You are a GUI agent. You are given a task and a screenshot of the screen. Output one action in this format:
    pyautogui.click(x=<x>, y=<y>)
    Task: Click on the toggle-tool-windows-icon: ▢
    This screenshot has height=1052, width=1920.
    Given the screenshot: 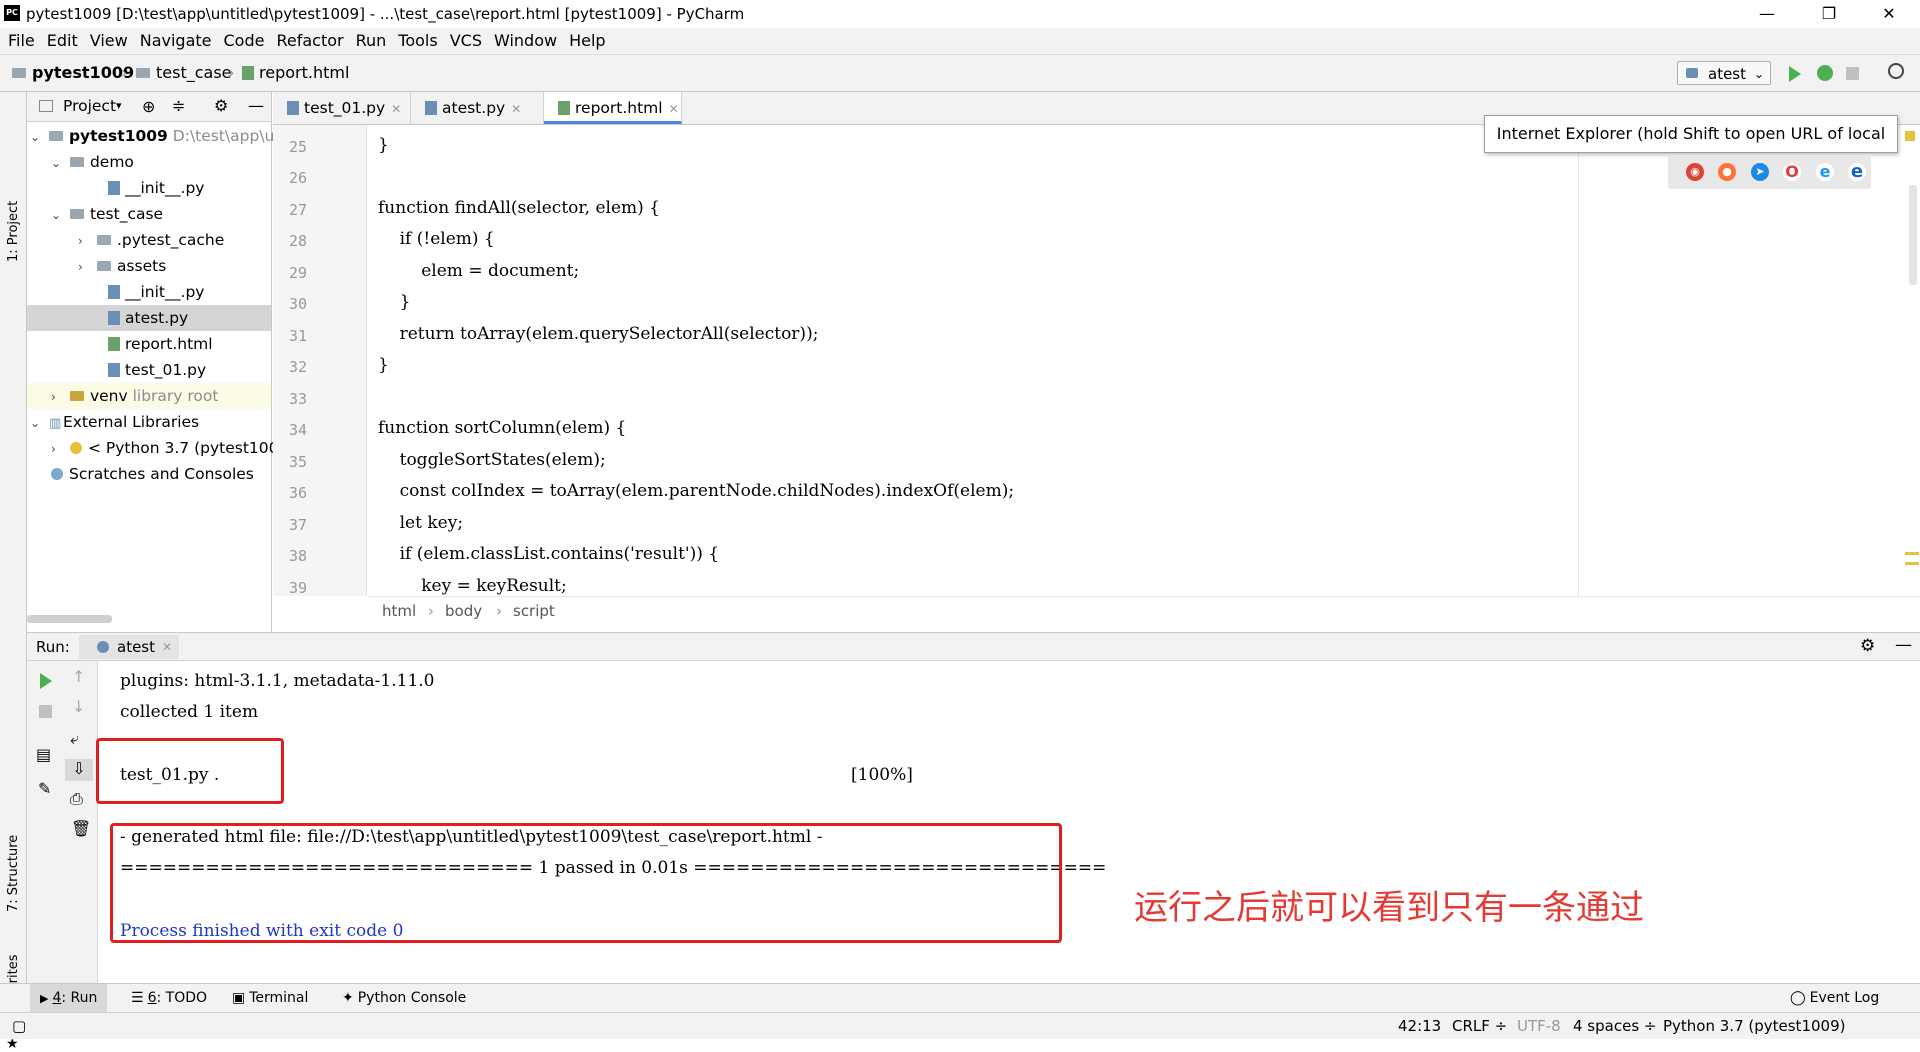 What is the action you would take?
    pyautogui.click(x=19, y=1026)
    